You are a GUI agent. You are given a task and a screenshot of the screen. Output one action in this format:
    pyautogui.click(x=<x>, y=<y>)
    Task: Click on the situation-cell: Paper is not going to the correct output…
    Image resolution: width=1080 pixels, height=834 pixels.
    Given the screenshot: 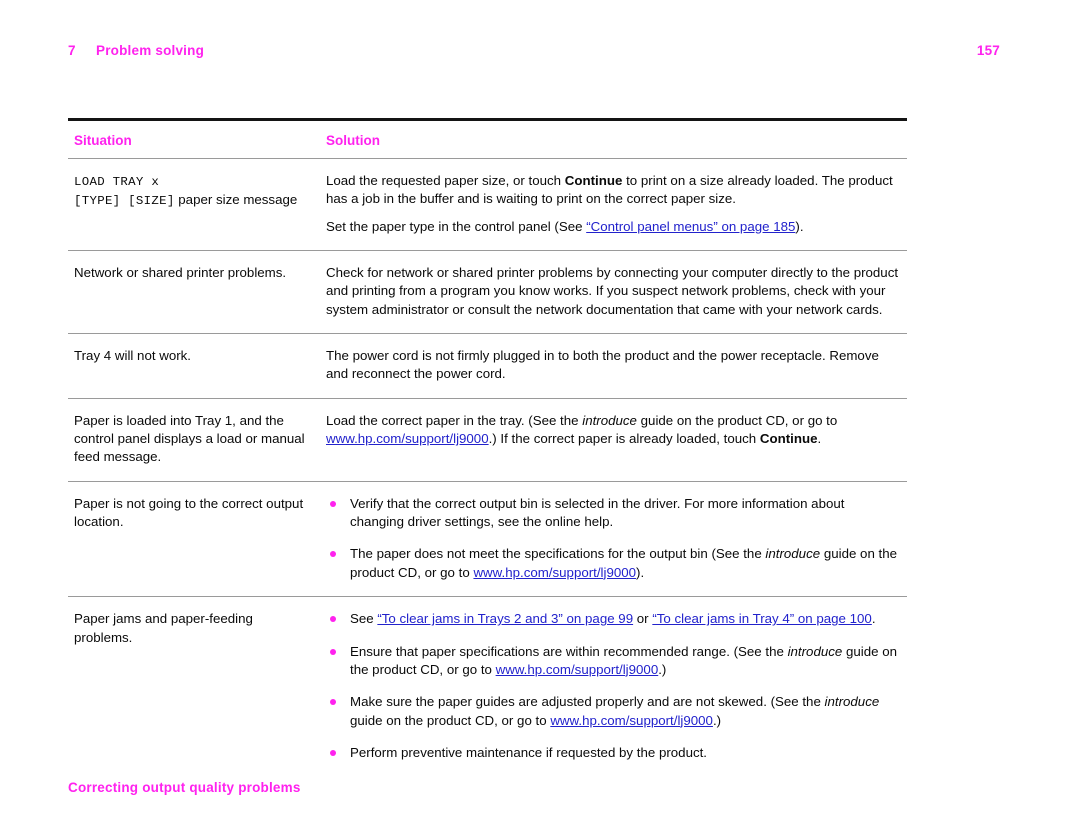 What is the action you would take?
    pyautogui.click(x=194, y=539)
    